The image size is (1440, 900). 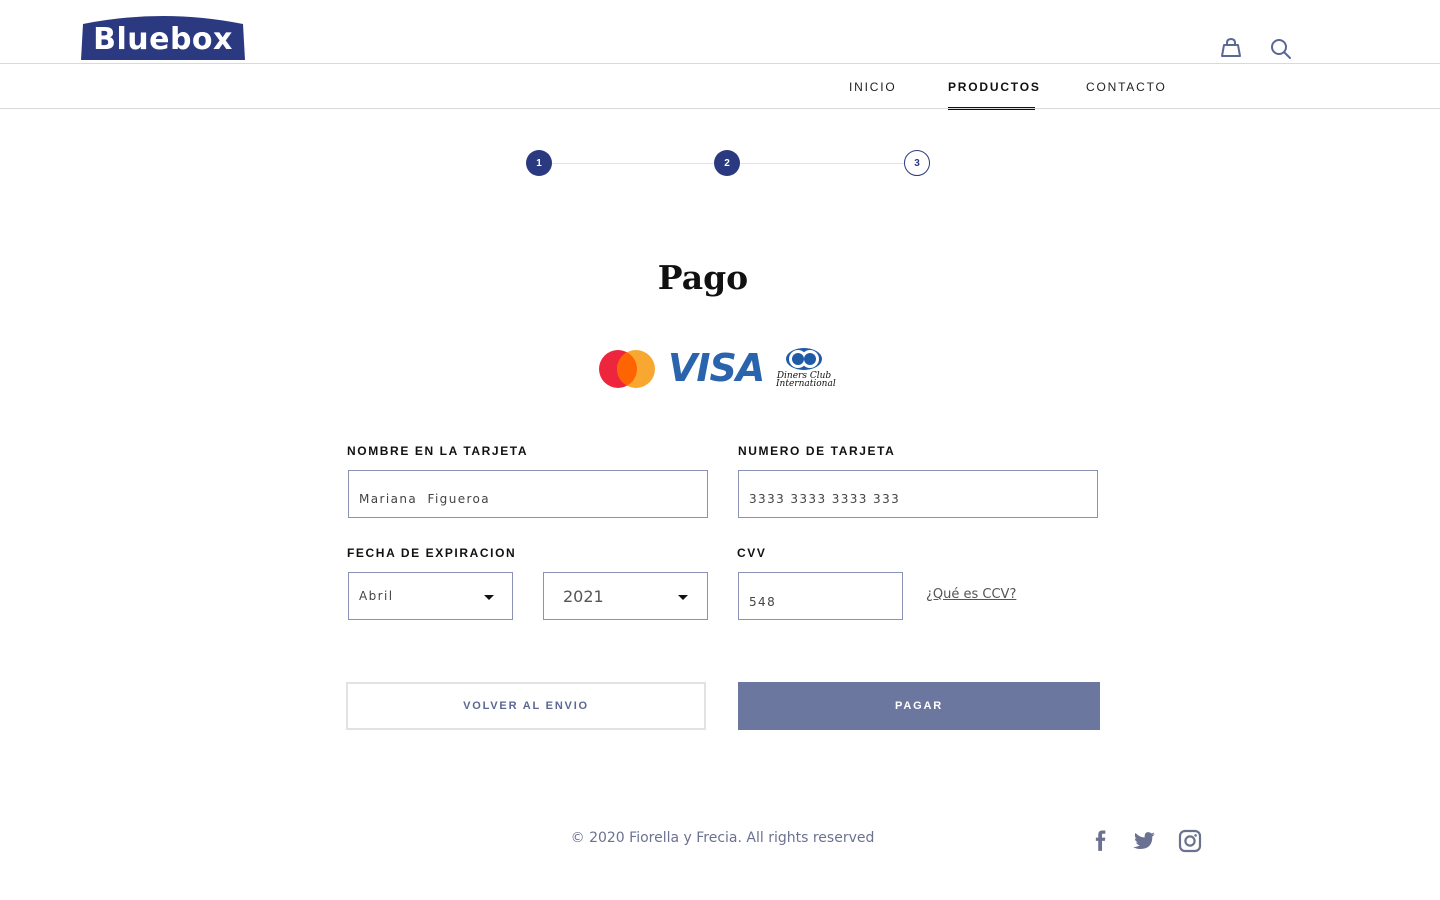 What do you see at coordinates (1190, 841) in the screenshot?
I see `instagram-icon` at bounding box center [1190, 841].